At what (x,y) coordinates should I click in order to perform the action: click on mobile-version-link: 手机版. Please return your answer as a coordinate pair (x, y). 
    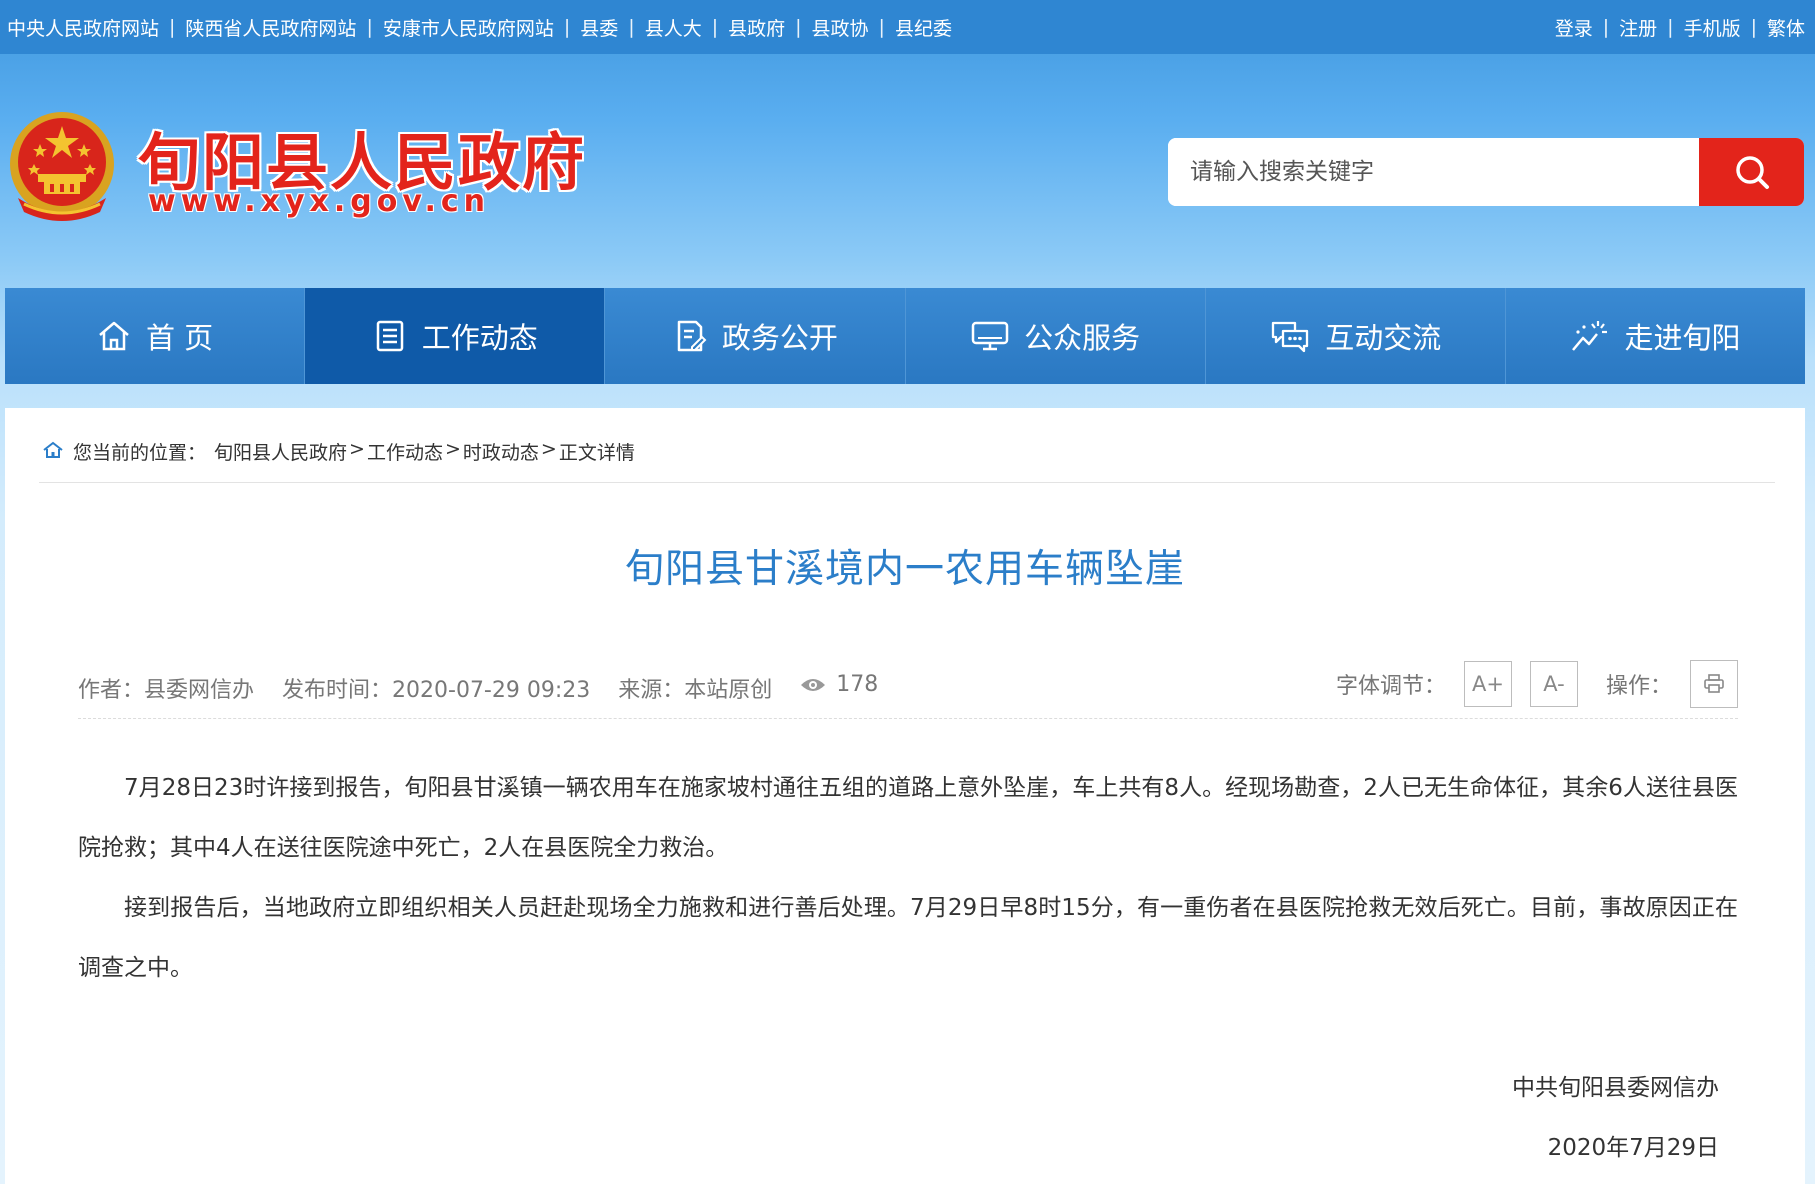
    Looking at the image, I should click on (1712, 27).